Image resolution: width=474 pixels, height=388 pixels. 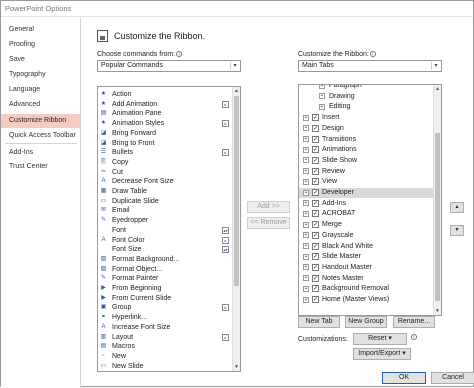 What do you see at coordinates (165, 202) in the screenshot?
I see `command-item: ▭ Duplicate Slide` at bounding box center [165, 202].